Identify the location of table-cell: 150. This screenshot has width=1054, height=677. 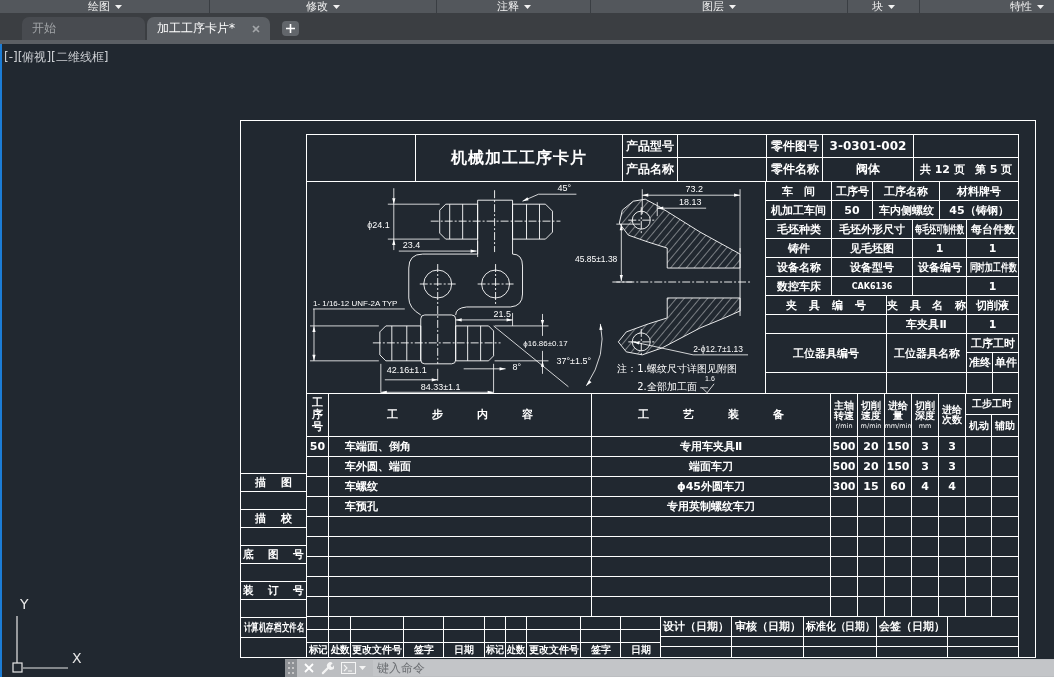
(898, 466).